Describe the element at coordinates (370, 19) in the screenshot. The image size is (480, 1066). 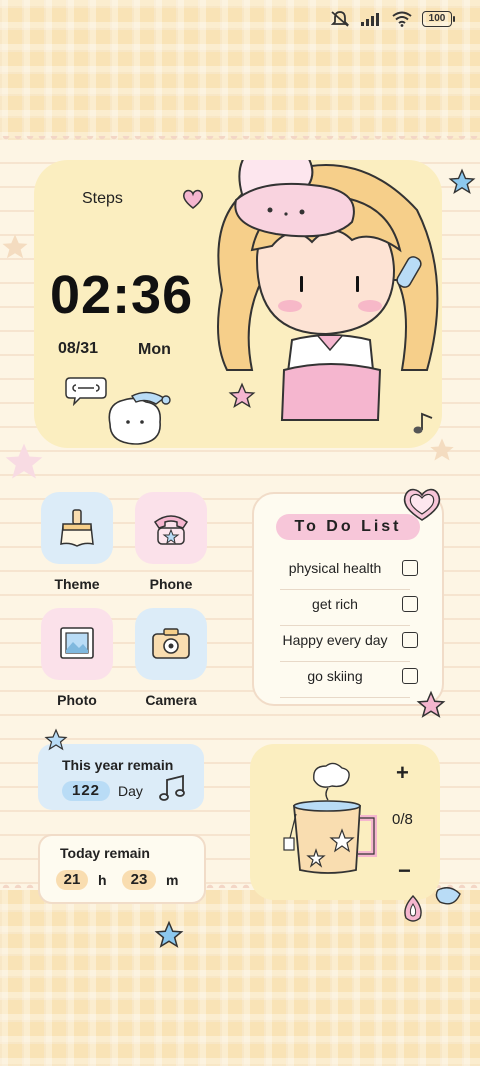
I see `signal-icon` at that location.